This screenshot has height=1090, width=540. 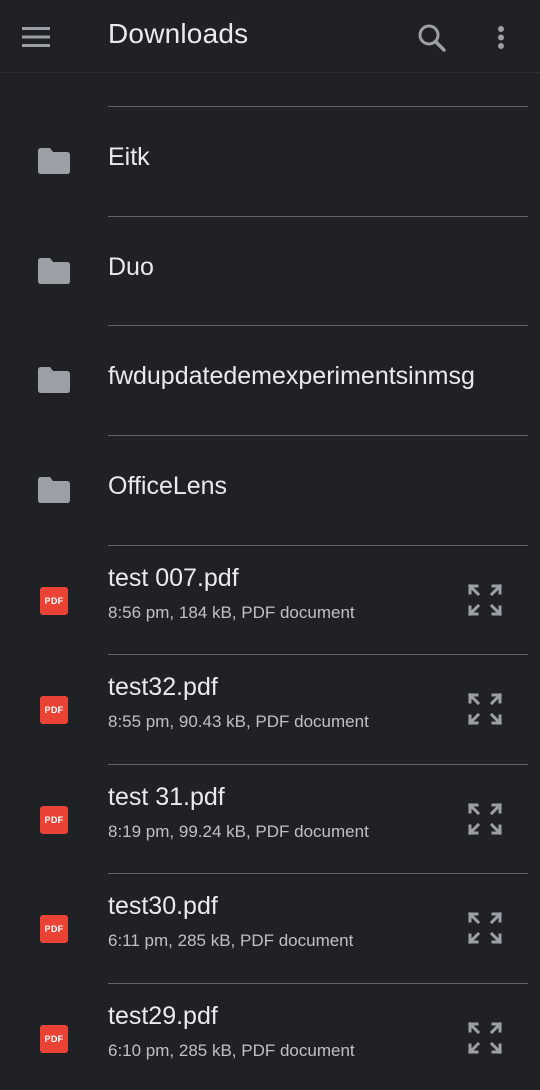 What do you see at coordinates (270, 490) in the screenshot?
I see `folder-row: OfficeLens` at bounding box center [270, 490].